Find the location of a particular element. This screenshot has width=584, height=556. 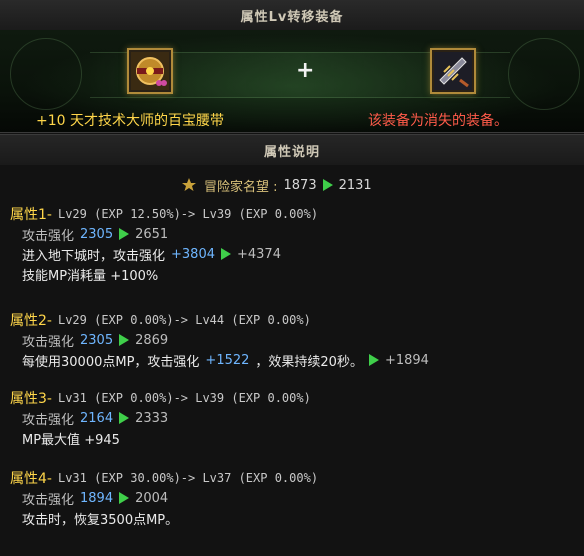

attribute-2-extra-1-to: +1894 is located at coordinates (406, 360).